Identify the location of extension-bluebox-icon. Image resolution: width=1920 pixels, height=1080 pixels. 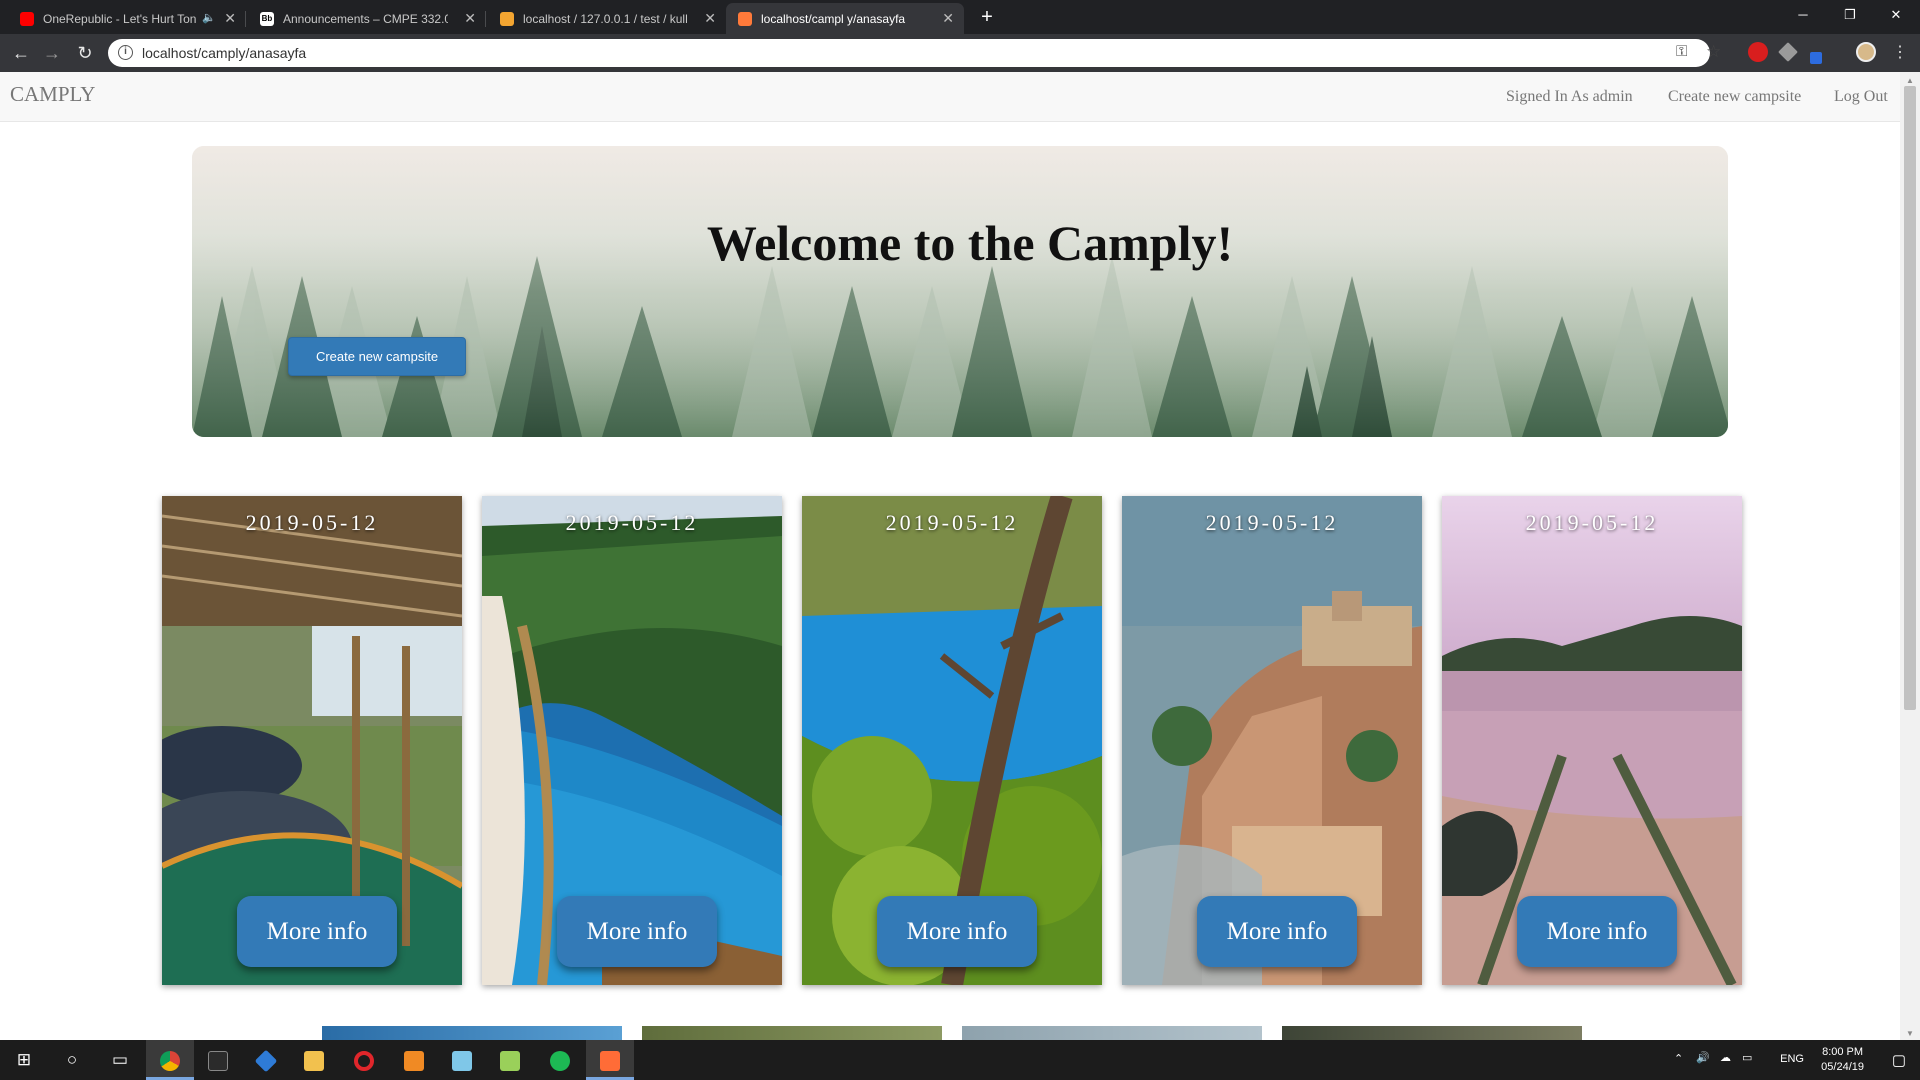
(1816, 58).